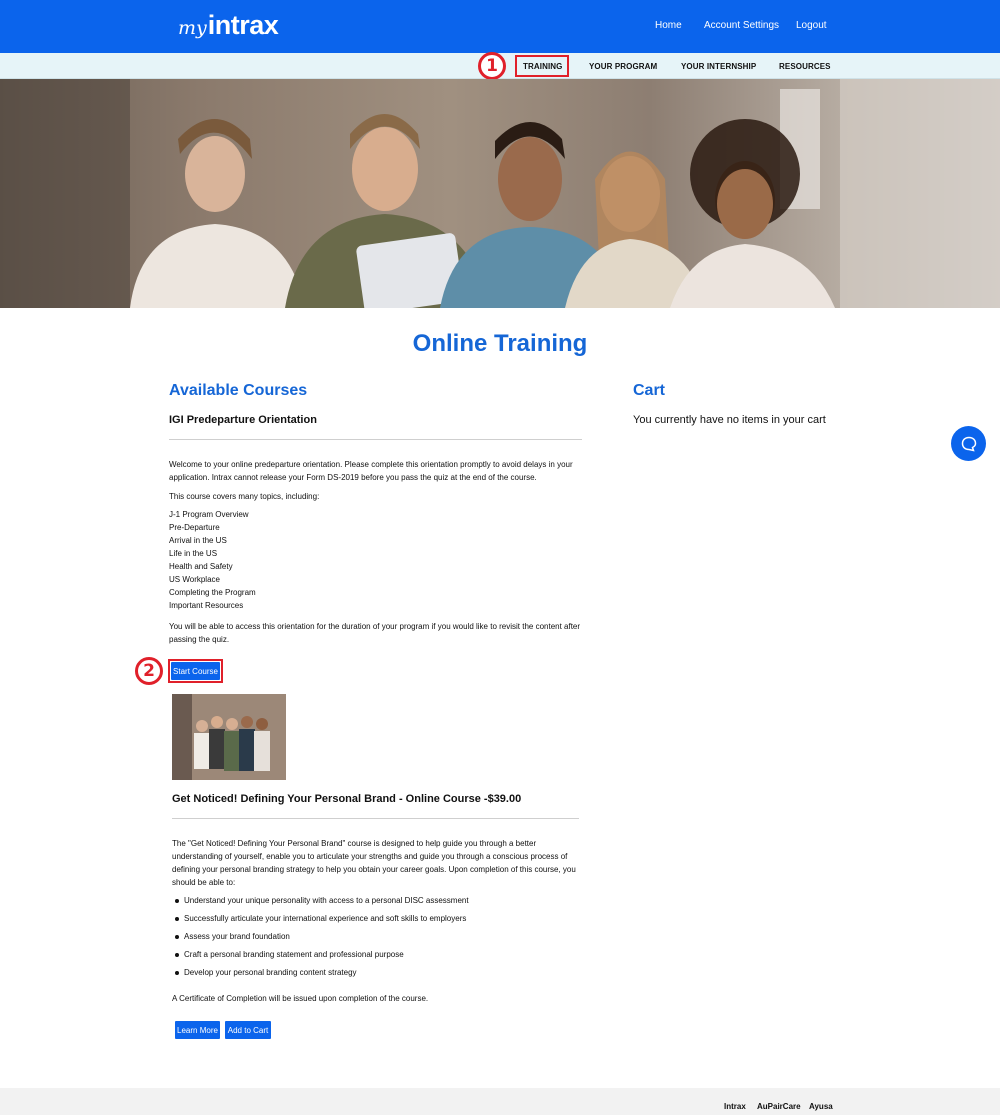 Image resolution: width=1000 pixels, height=1115 pixels. I want to click on footer, so click(500, 1101).